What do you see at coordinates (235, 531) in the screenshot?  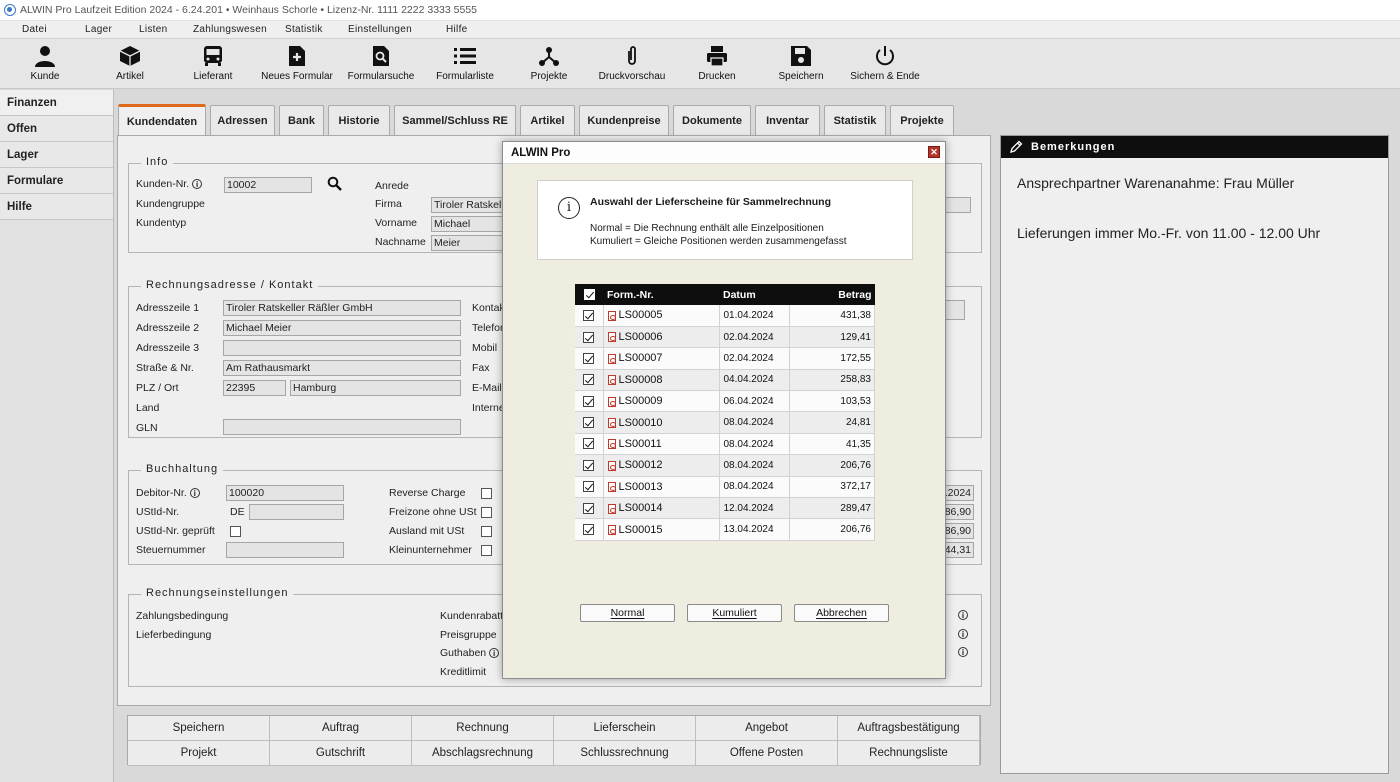 I see `ustid-geprueft-checkbox` at bounding box center [235, 531].